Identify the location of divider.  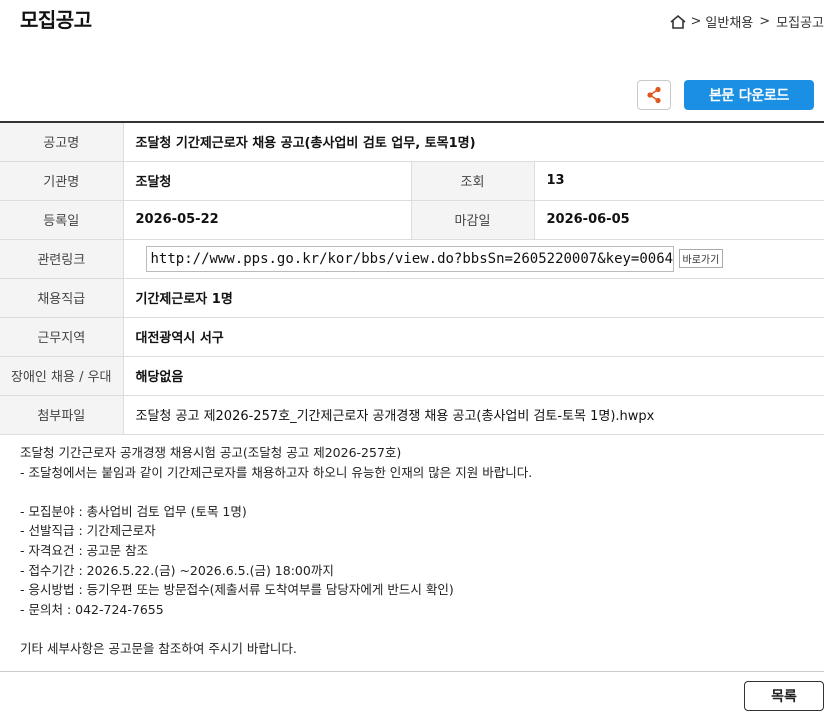
(412, 671).